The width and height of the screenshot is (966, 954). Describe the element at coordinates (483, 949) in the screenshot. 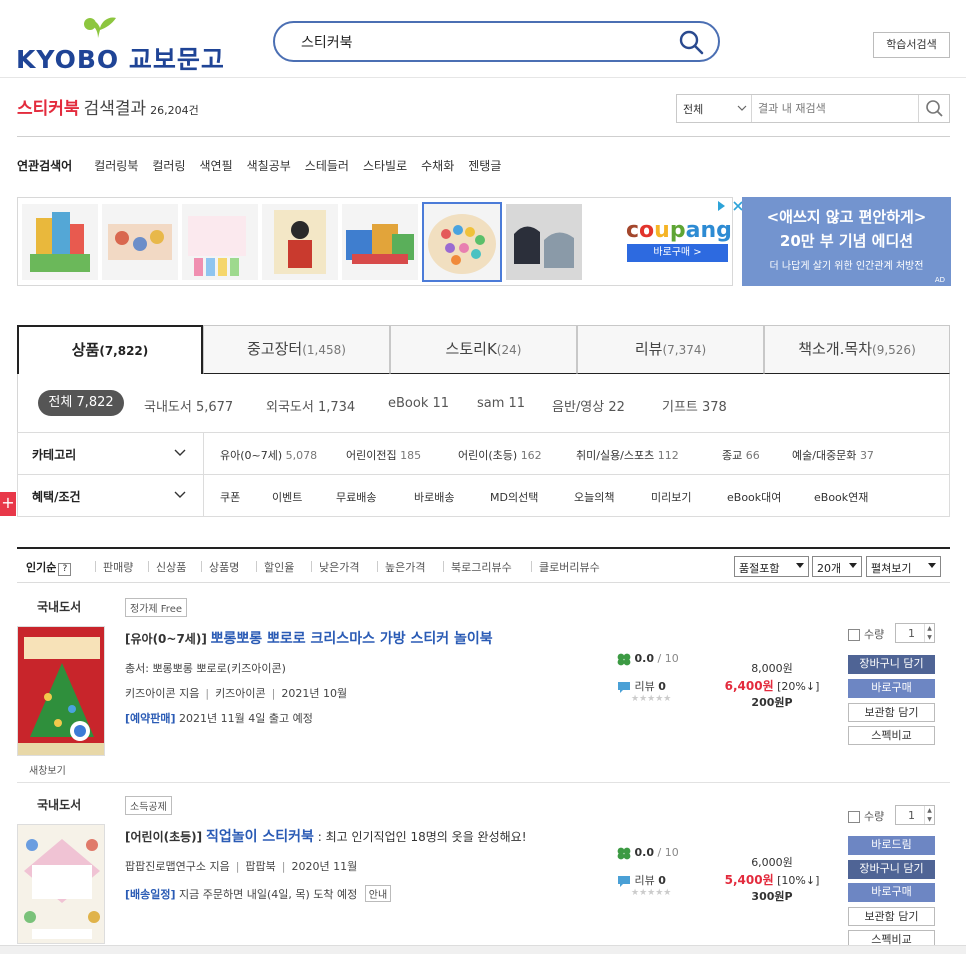

I see `horizontal-scrollbar` at that location.